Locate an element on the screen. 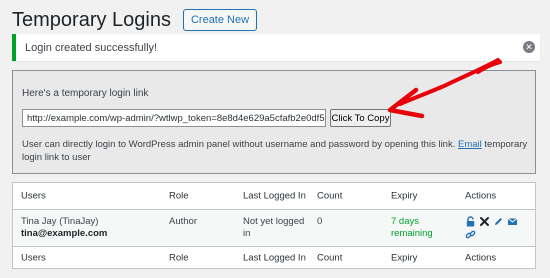  edit-pencil-icon is located at coordinates (498, 221).